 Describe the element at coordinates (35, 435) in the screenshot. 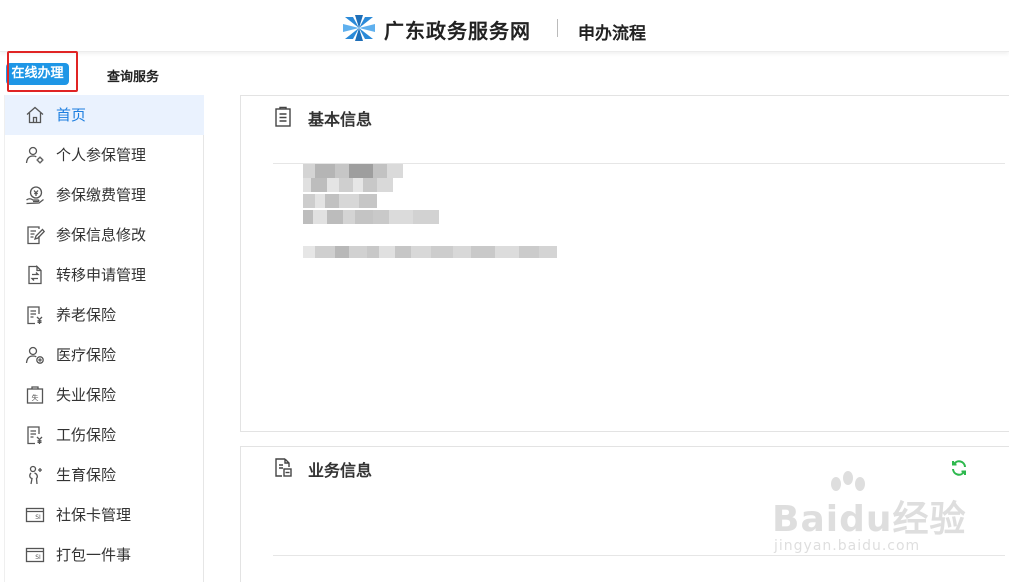

I see `injury-document-icon` at that location.